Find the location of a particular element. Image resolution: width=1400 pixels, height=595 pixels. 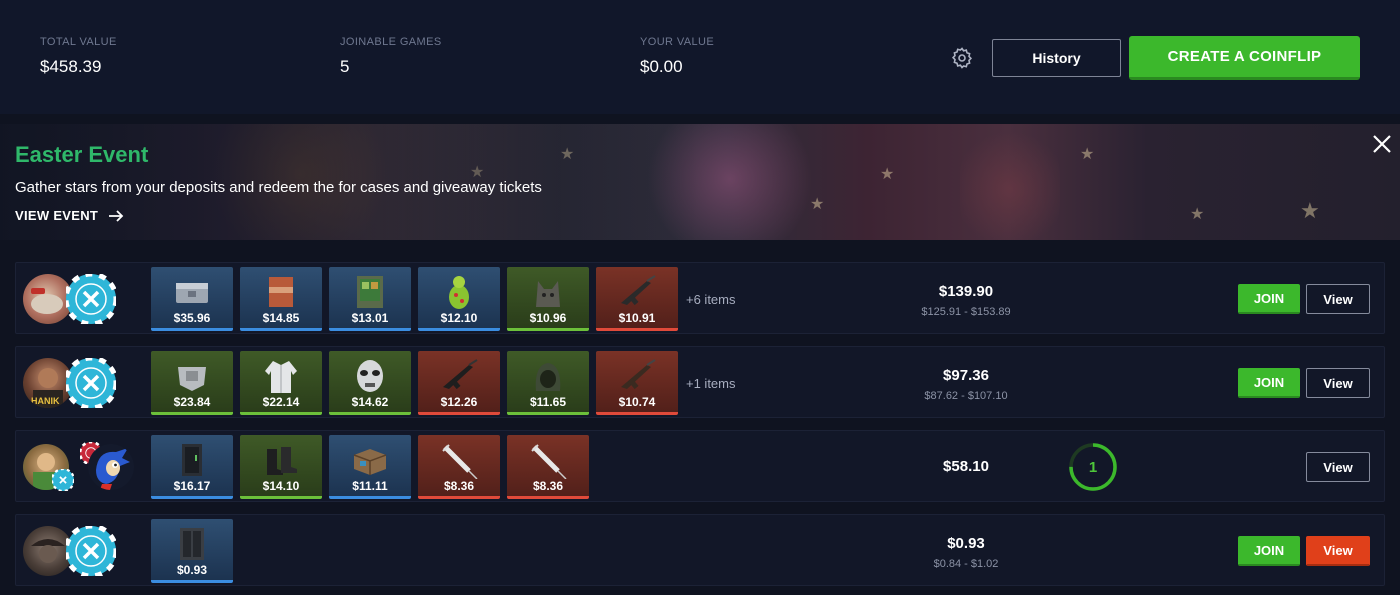

item-card: $0.93 is located at coordinates (192, 551).